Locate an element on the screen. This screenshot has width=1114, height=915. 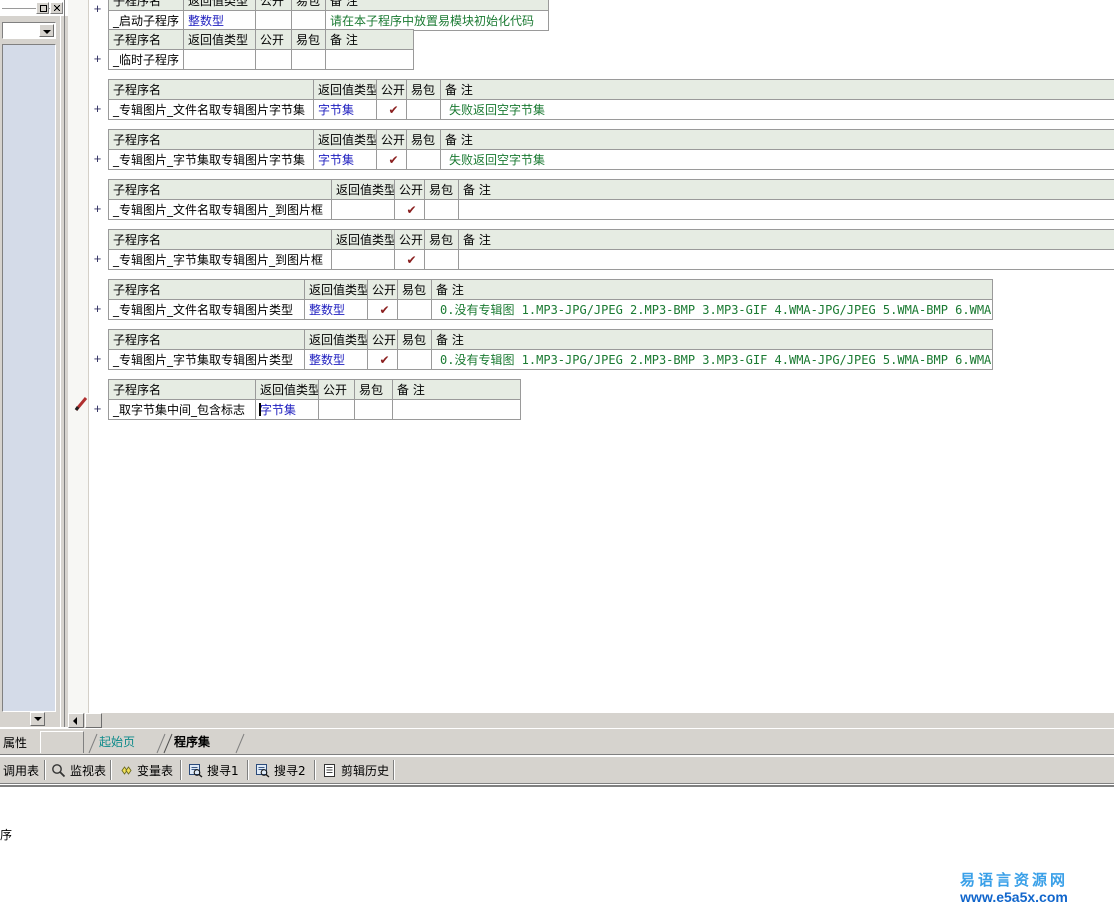
table-row: _专辑图片_文件名取专辑图片_到图片框 ✔ is located at coordinates (611, 209).